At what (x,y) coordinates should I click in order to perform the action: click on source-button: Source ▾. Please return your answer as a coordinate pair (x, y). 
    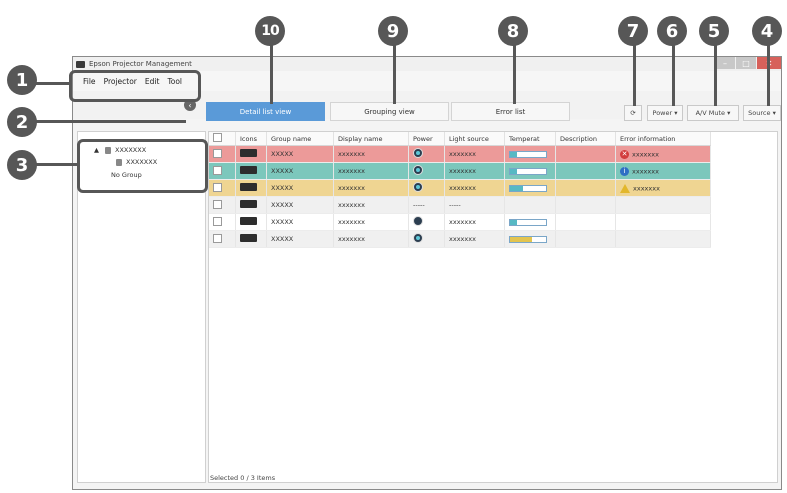
    Looking at the image, I should click on (762, 113).